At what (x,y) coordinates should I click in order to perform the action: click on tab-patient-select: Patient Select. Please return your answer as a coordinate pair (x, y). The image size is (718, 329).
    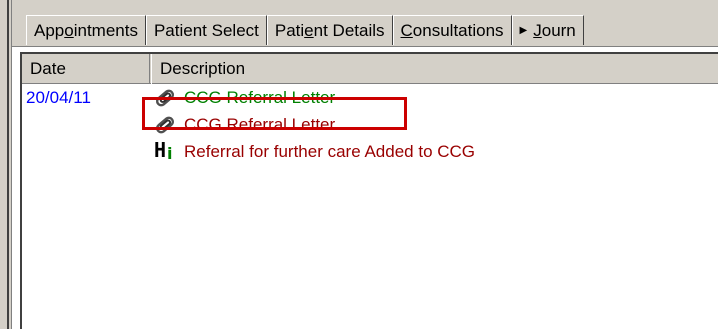
    Looking at the image, I should click on (206, 30).